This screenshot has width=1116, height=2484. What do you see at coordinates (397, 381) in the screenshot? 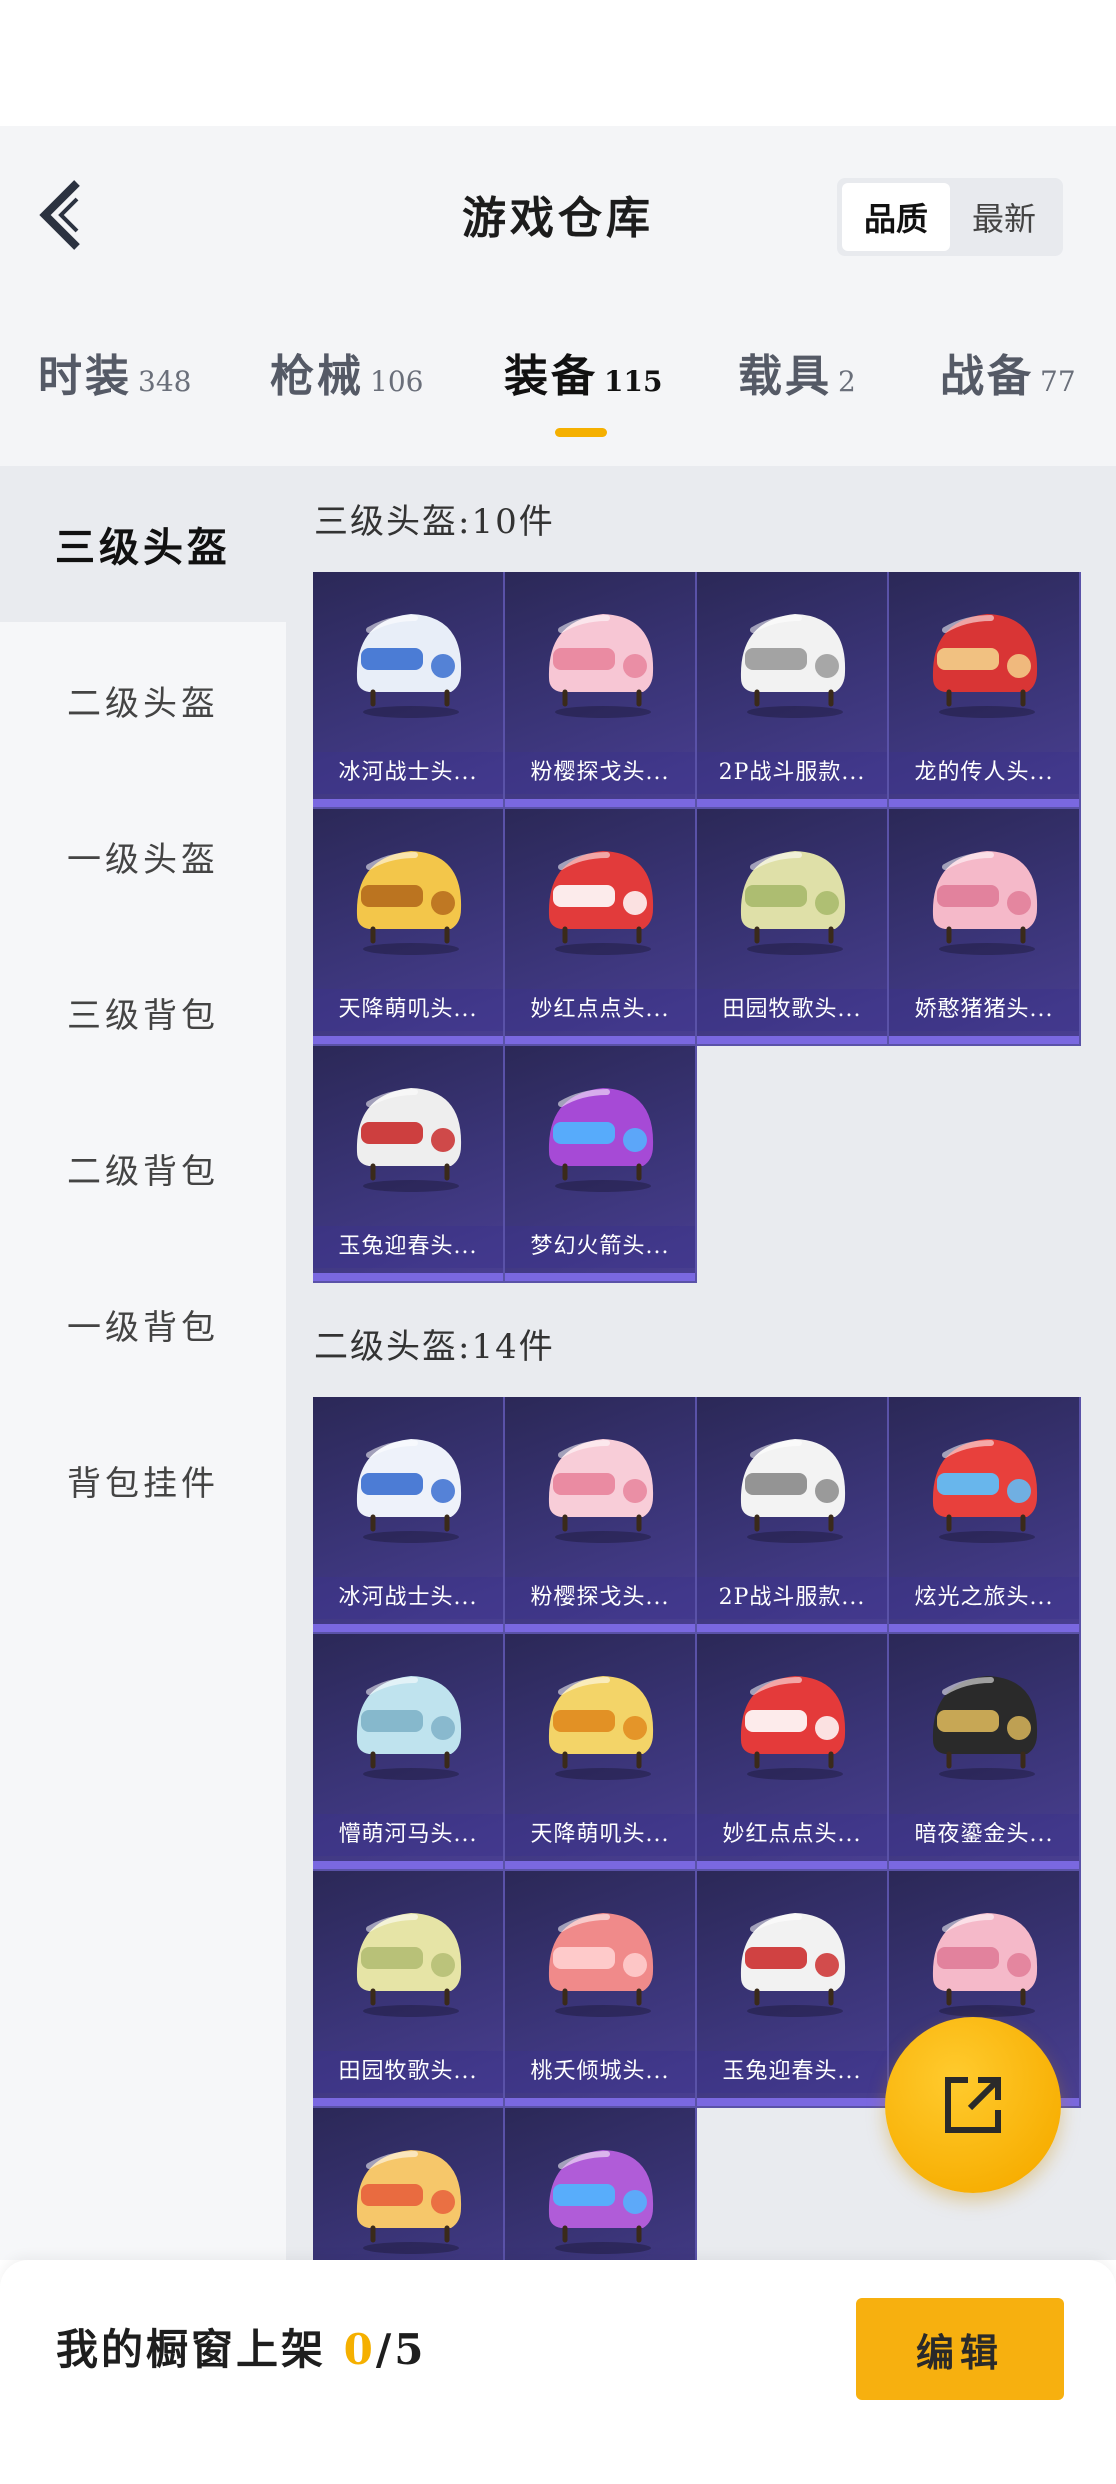
I see `tab-count: 106` at bounding box center [397, 381].